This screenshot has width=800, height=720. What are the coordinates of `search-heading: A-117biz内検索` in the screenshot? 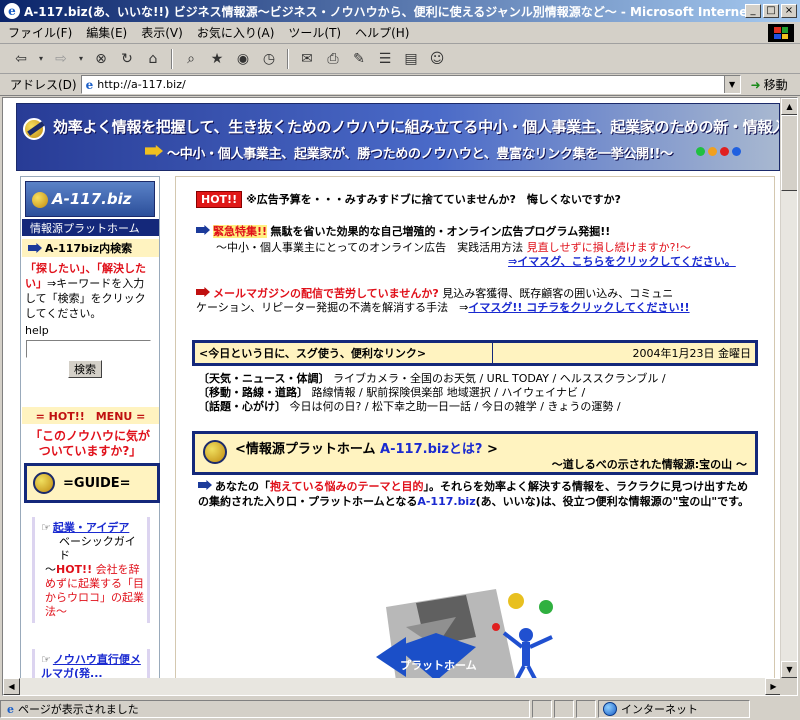 It's located at (90, 248).